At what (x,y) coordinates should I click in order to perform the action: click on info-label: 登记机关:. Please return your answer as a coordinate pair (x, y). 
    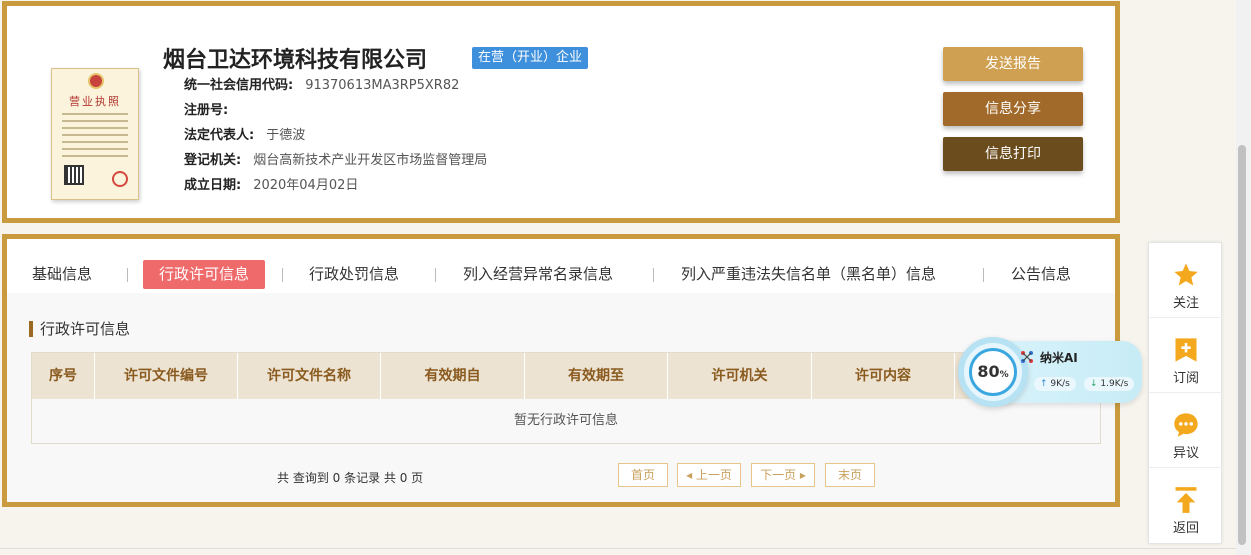
    Looking at the image, I should click on (213, 160).